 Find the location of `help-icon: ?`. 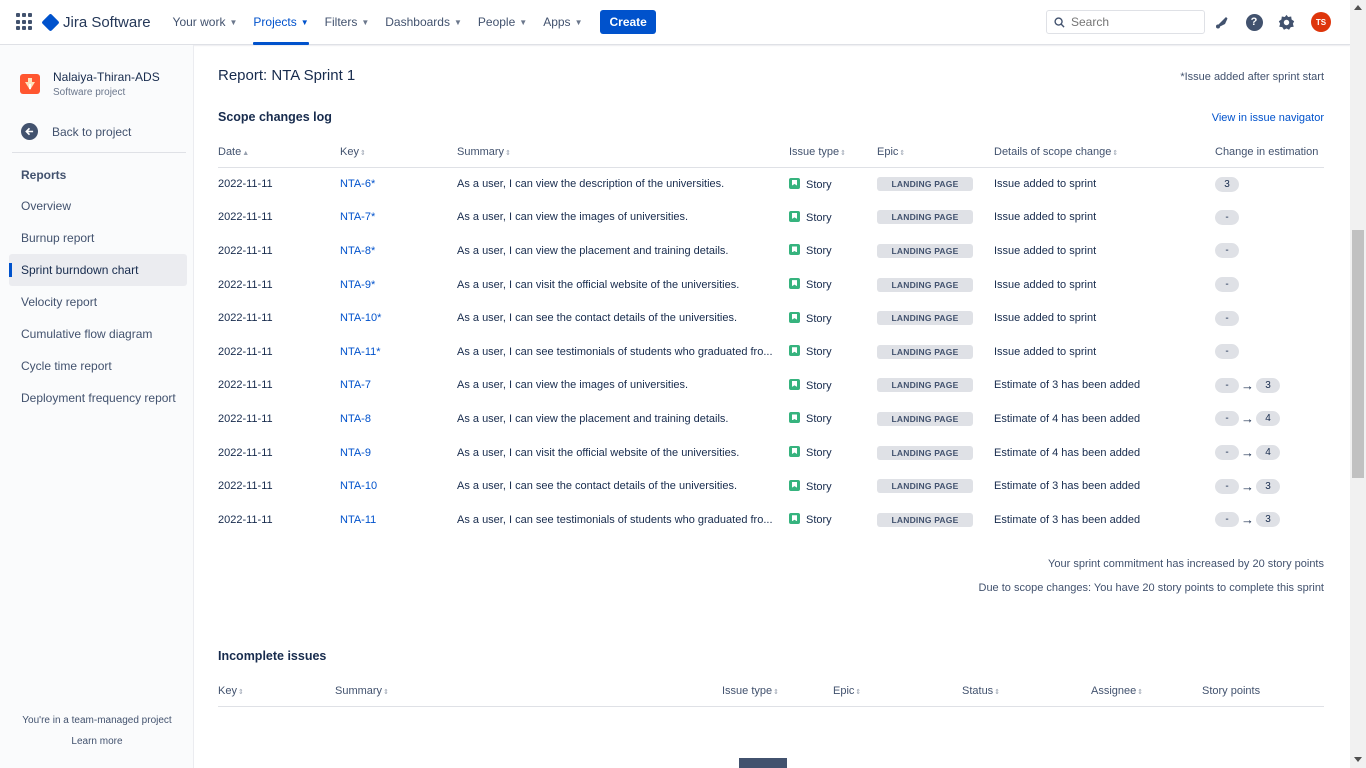

help-icon: ? is located at coordinates (1254, 22).